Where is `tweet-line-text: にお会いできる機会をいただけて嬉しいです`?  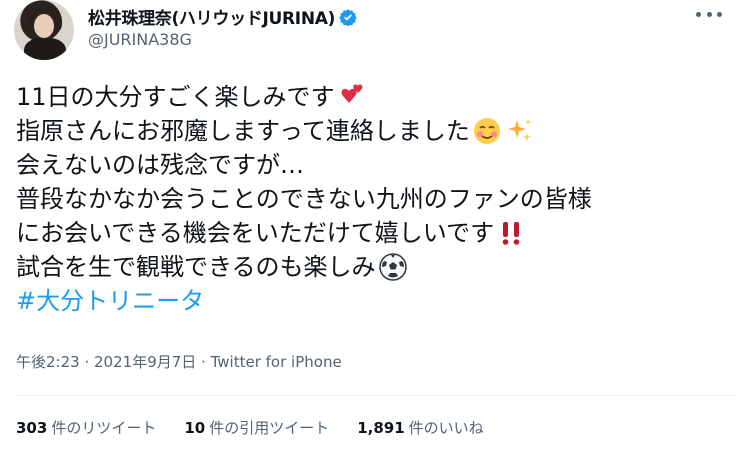 tweet-line-text: にお会いできる機会をいただけて嬉しいです is located at coordinates (255, 233).